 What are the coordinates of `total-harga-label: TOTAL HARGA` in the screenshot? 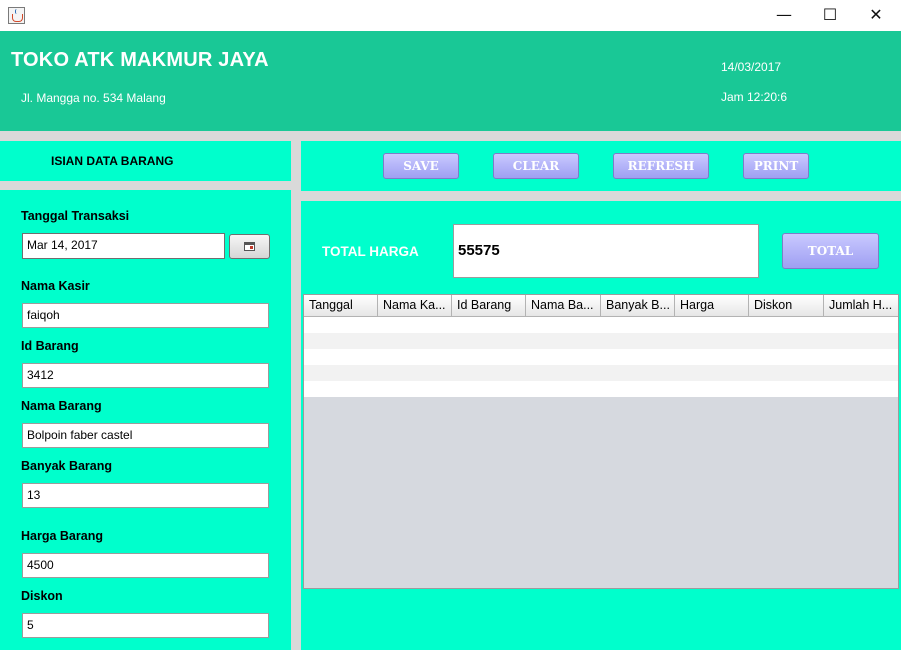 It's located at (370, 251).